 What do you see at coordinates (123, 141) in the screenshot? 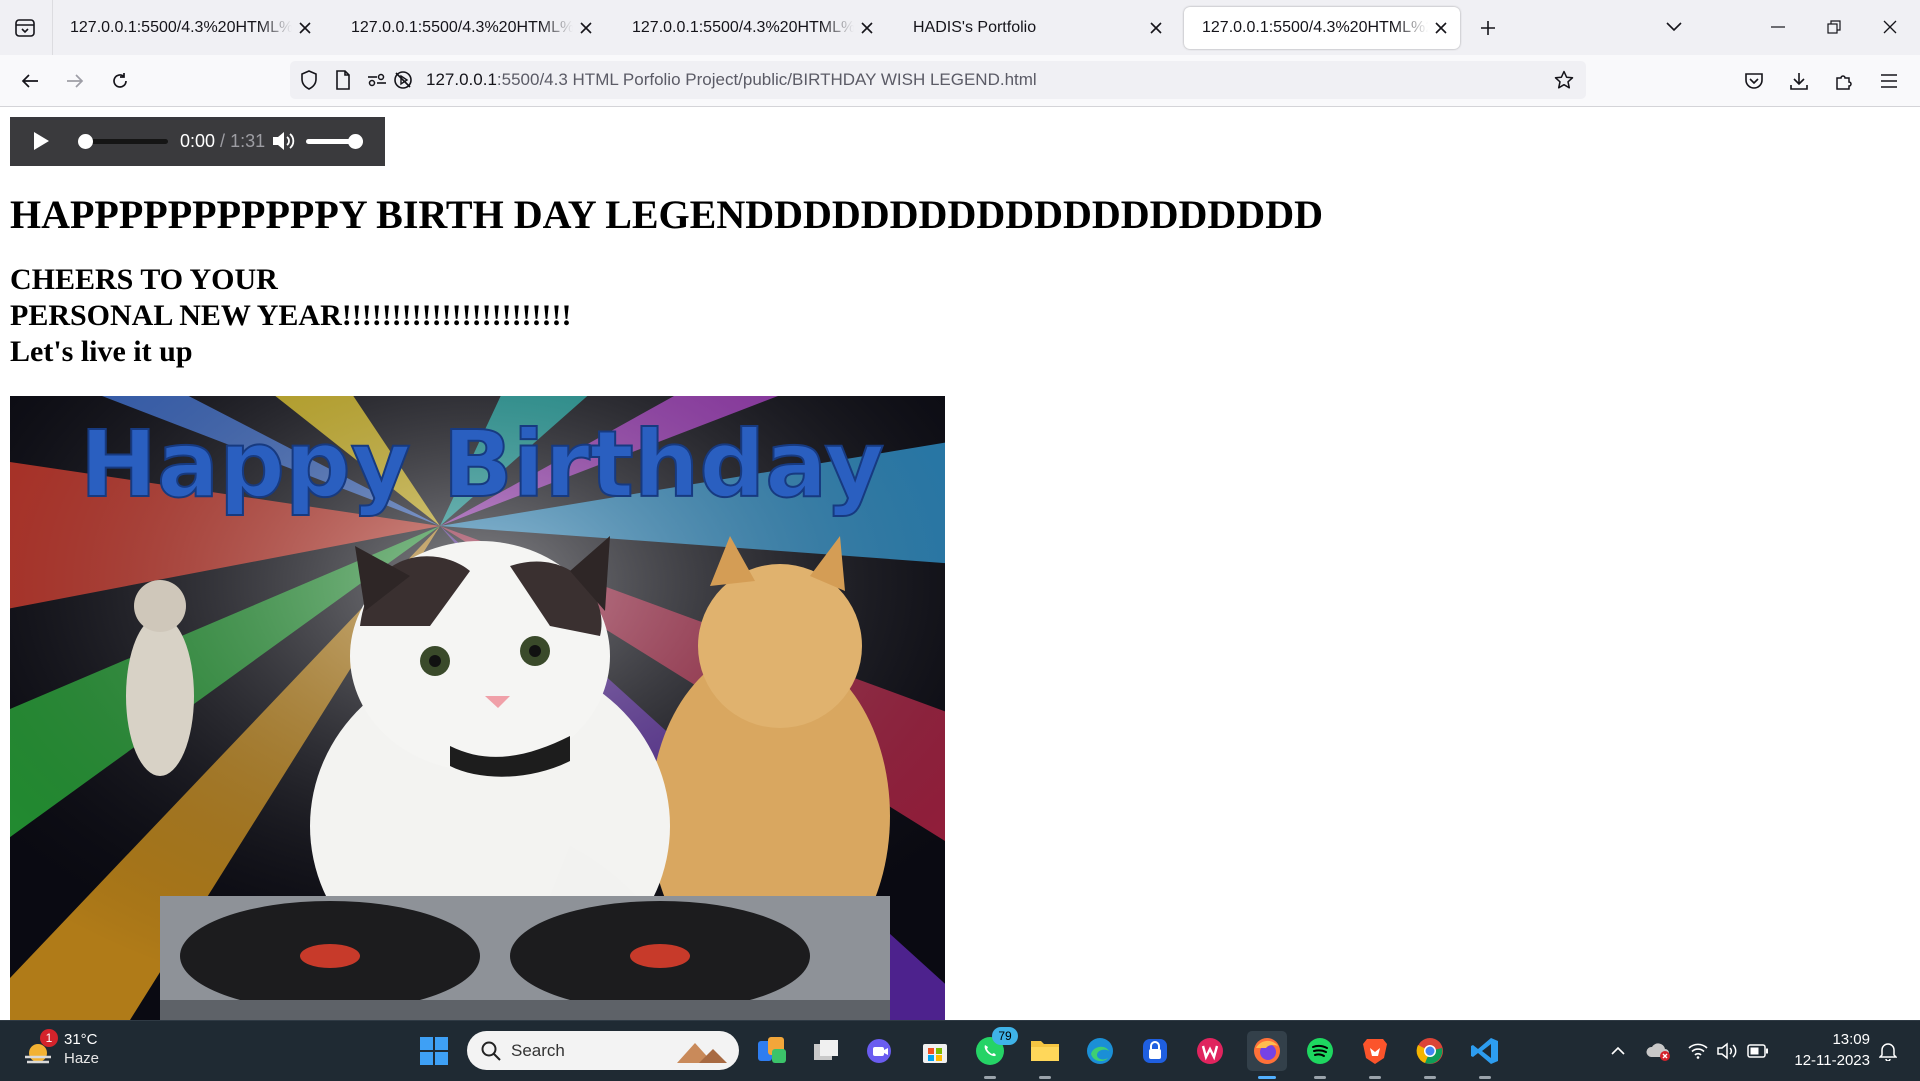
I see `seek-slider` at bounding box center [123, 141].